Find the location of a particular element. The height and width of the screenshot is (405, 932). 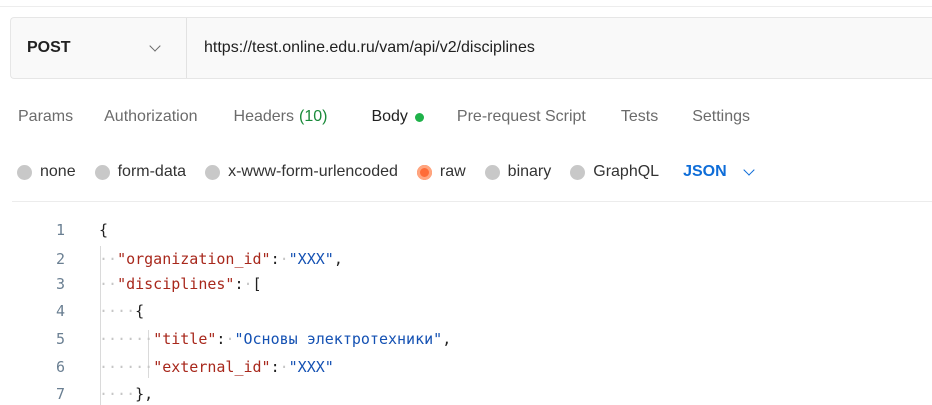

line-number: 6 is located at coordinates (60, 367).